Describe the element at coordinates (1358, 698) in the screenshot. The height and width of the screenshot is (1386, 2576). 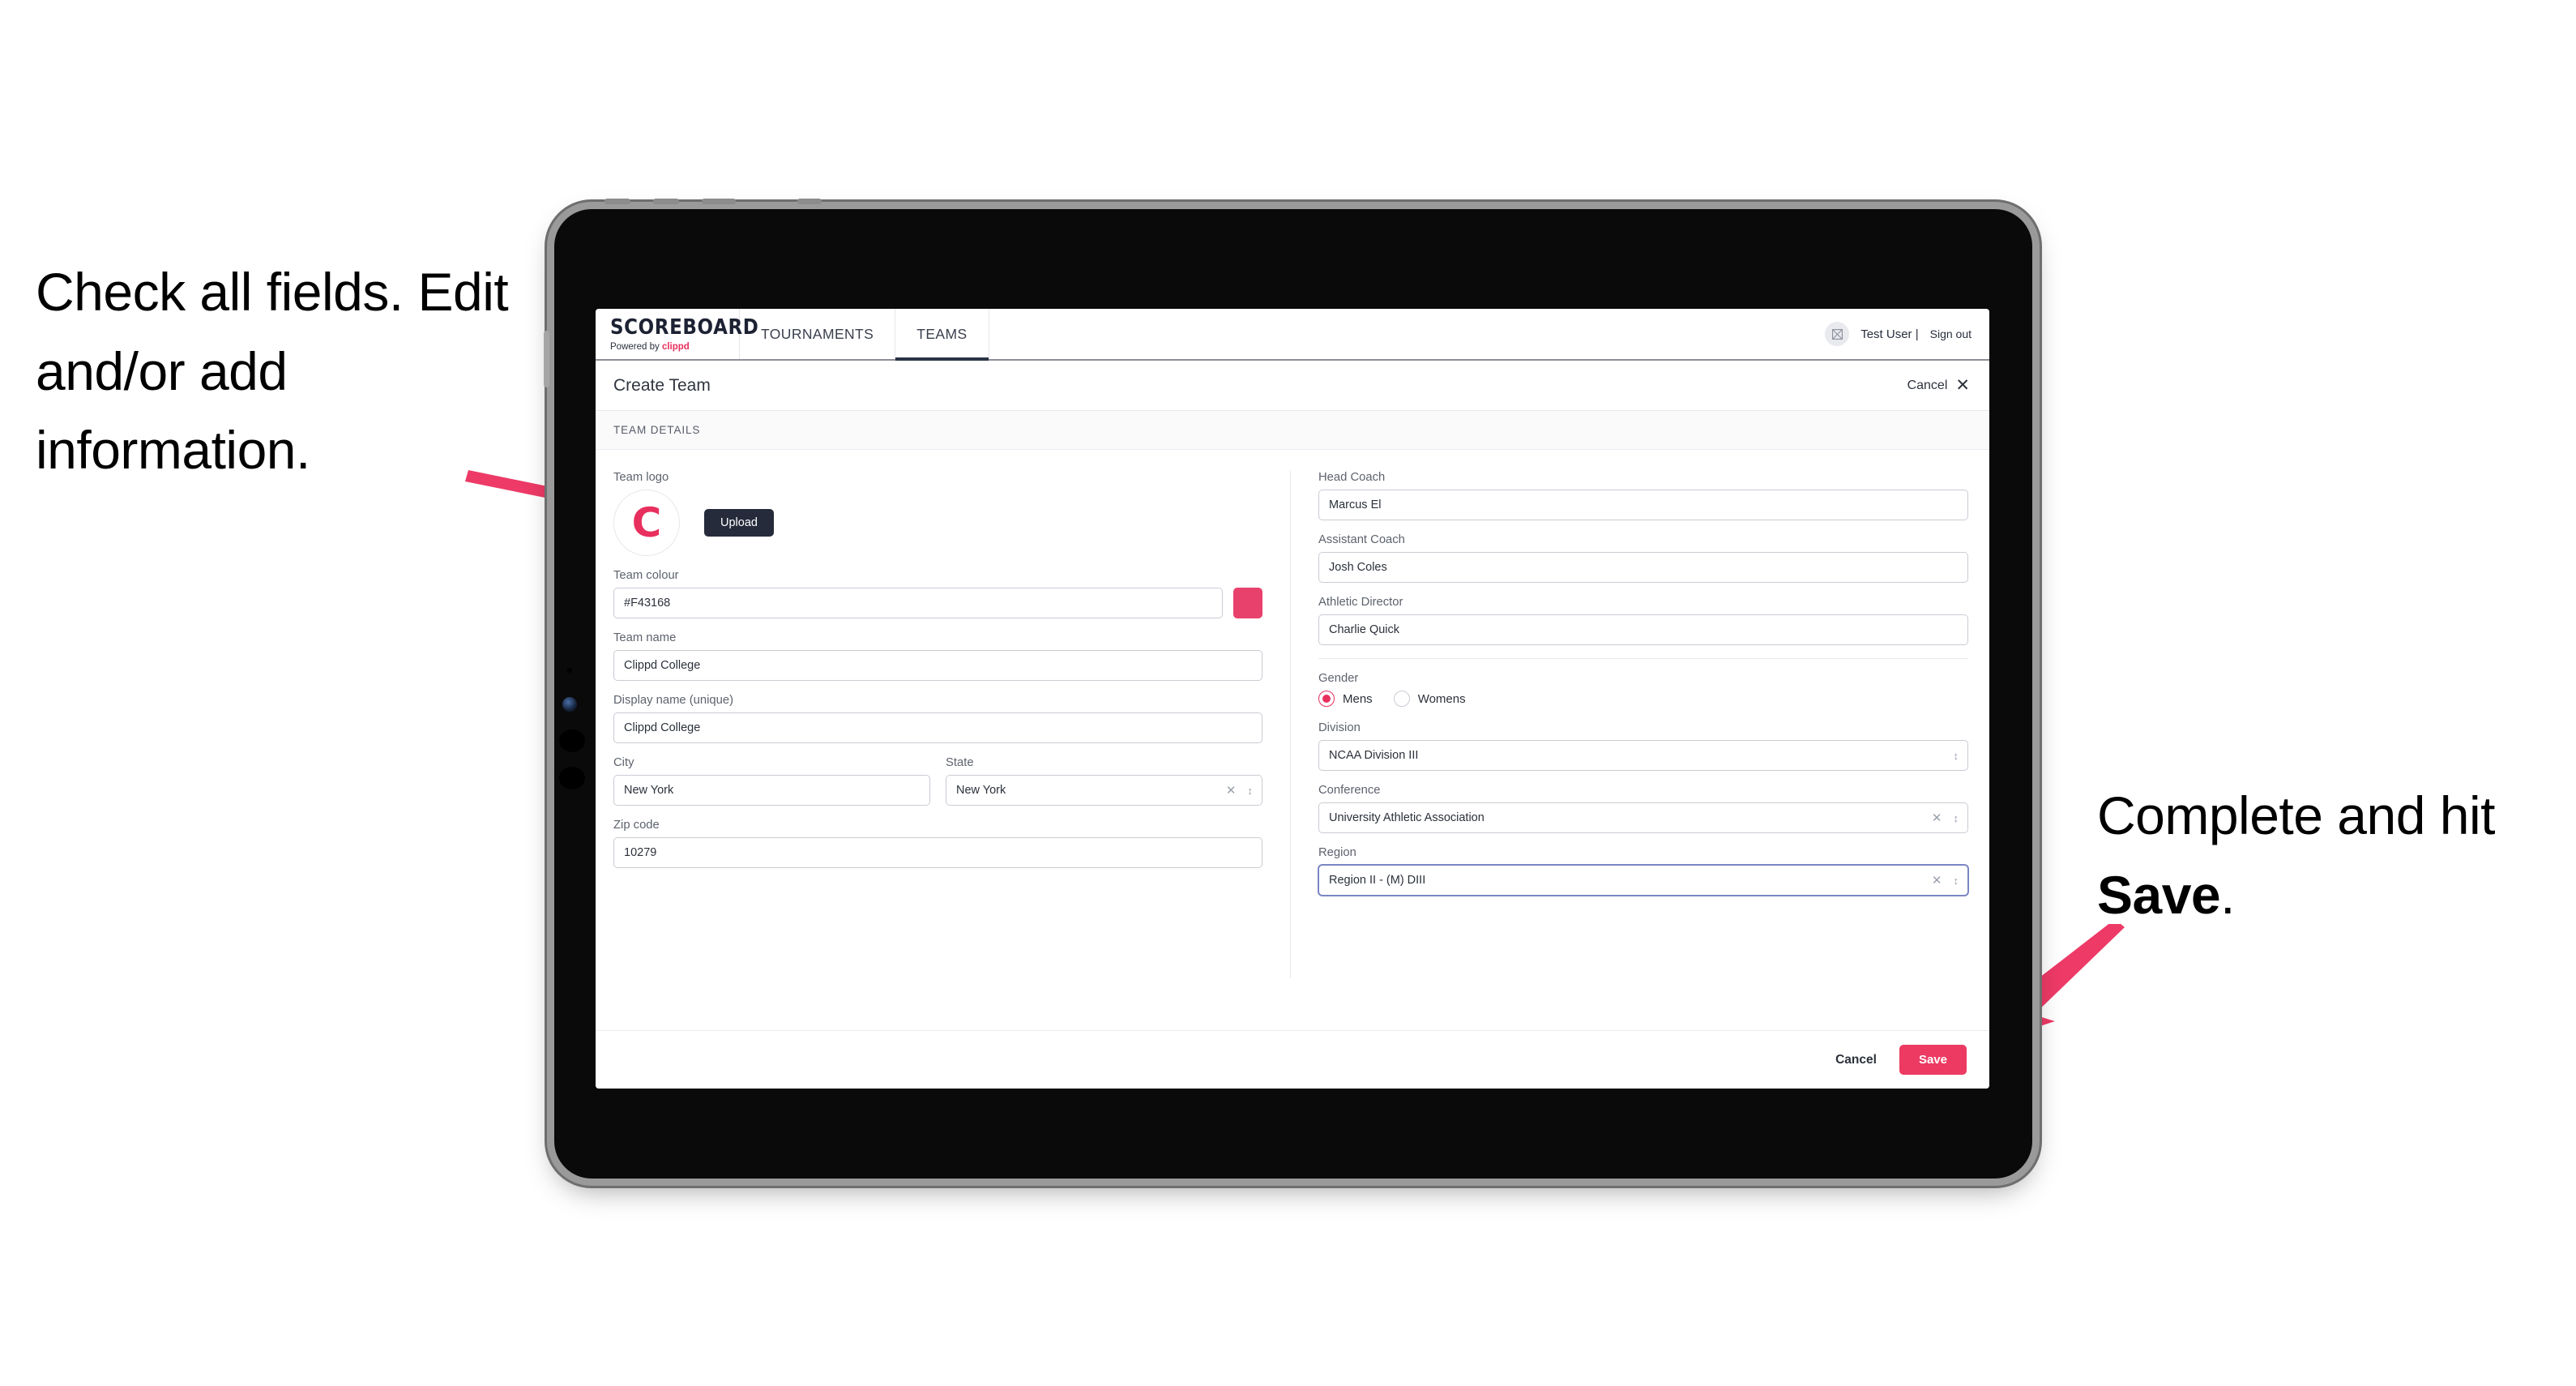
I see `gender-mens-label: Mens` at that location.